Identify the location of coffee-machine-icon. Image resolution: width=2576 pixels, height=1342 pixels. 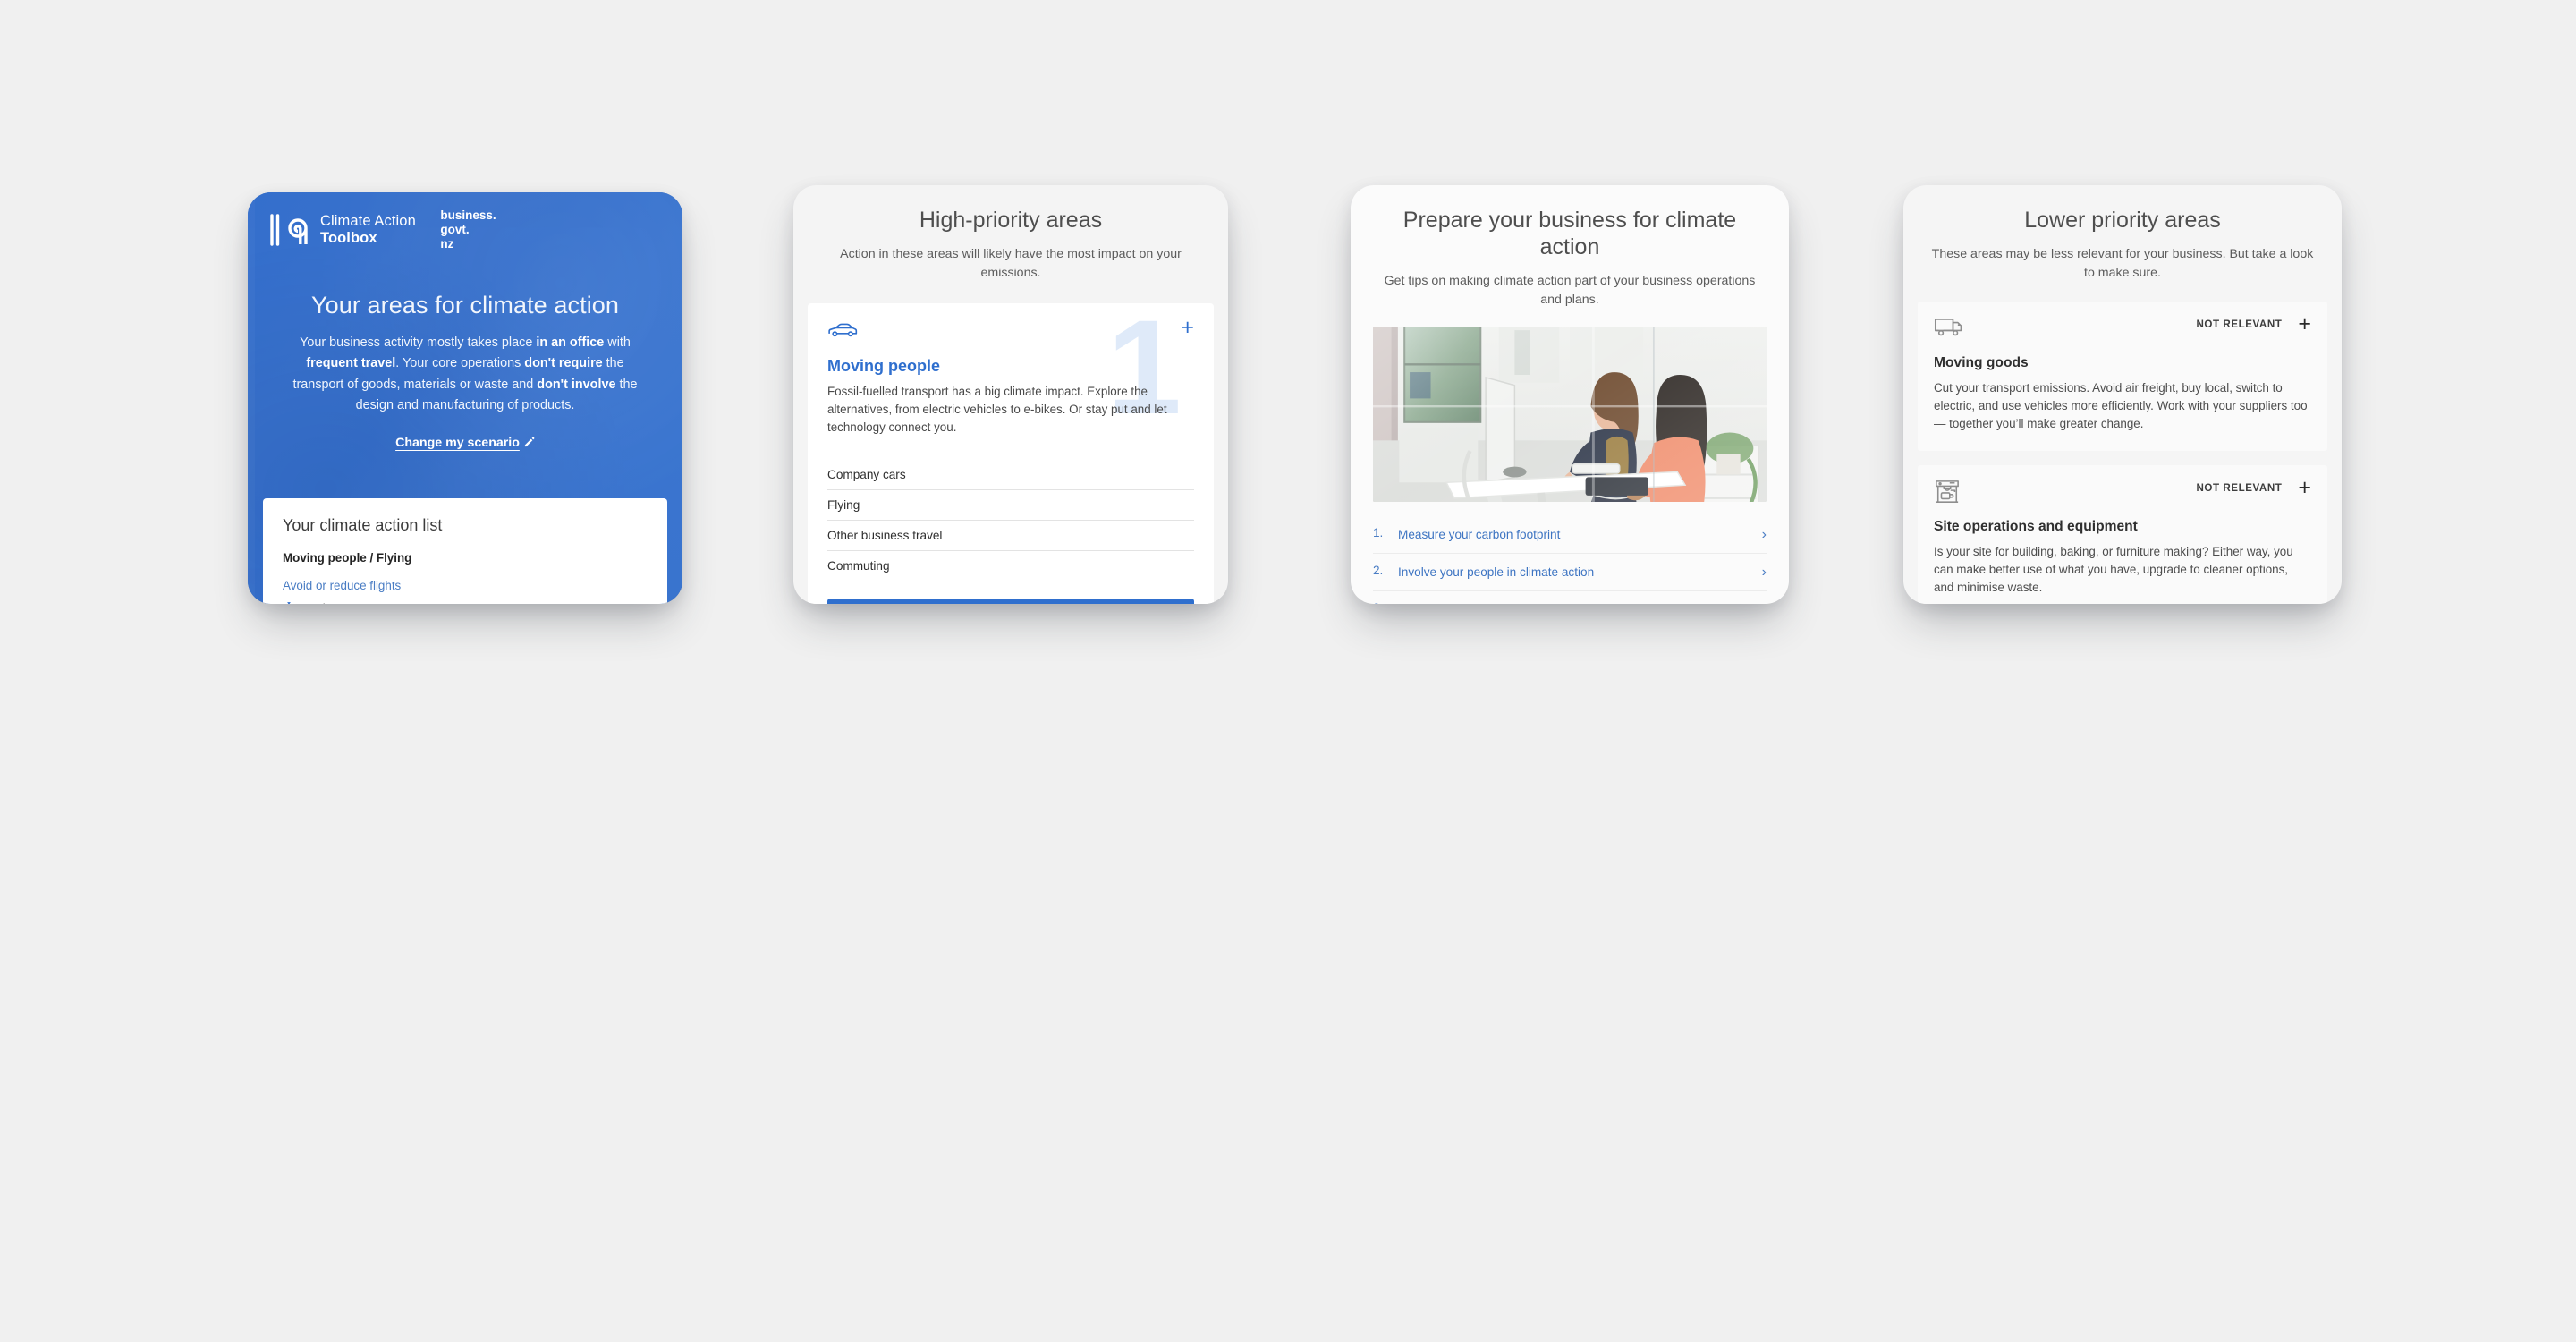
(1949, 493).